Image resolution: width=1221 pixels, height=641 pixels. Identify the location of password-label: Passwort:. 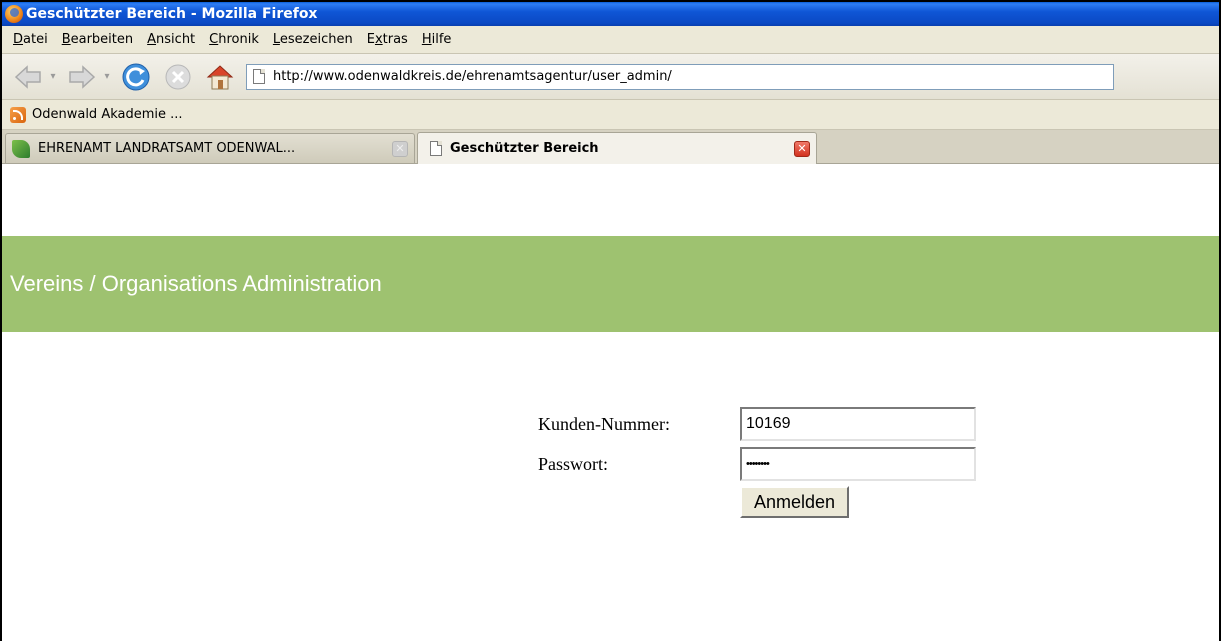
(573, 463).